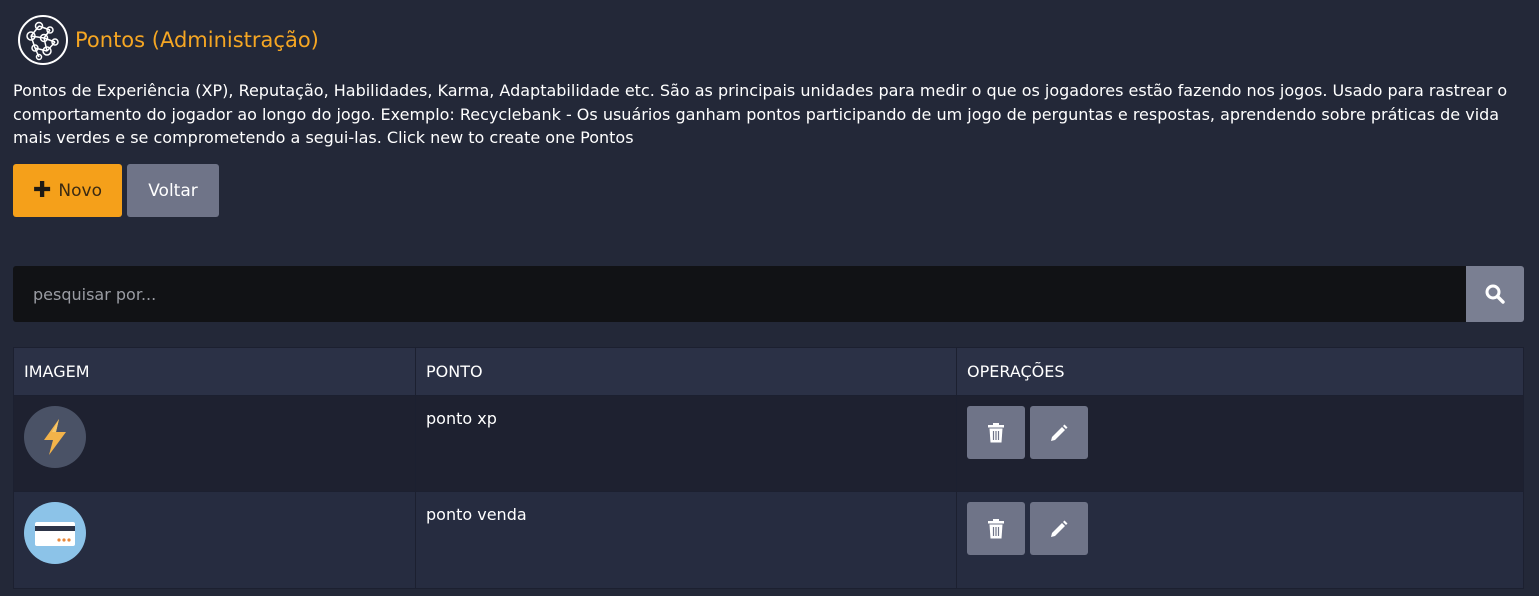 The height and width of the screenshot is (596, 1539). What do you see at coordinates (173, 190) in the screenshot?
I see `back-button: Voltar` at bounding box center [173, 190].